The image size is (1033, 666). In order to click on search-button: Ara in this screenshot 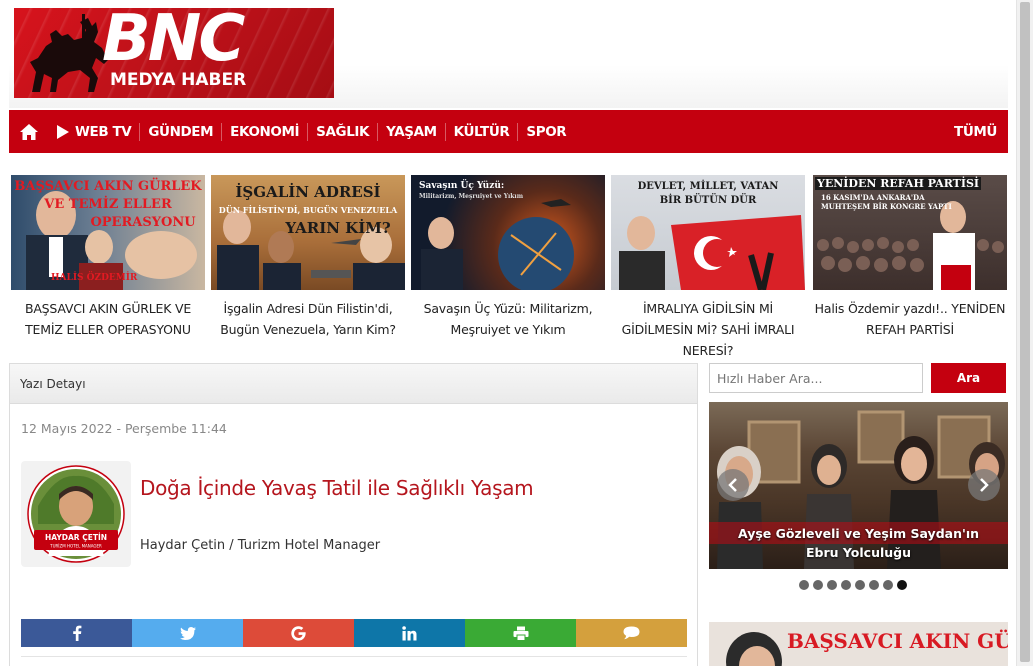, I will do `click(968, 378)`.